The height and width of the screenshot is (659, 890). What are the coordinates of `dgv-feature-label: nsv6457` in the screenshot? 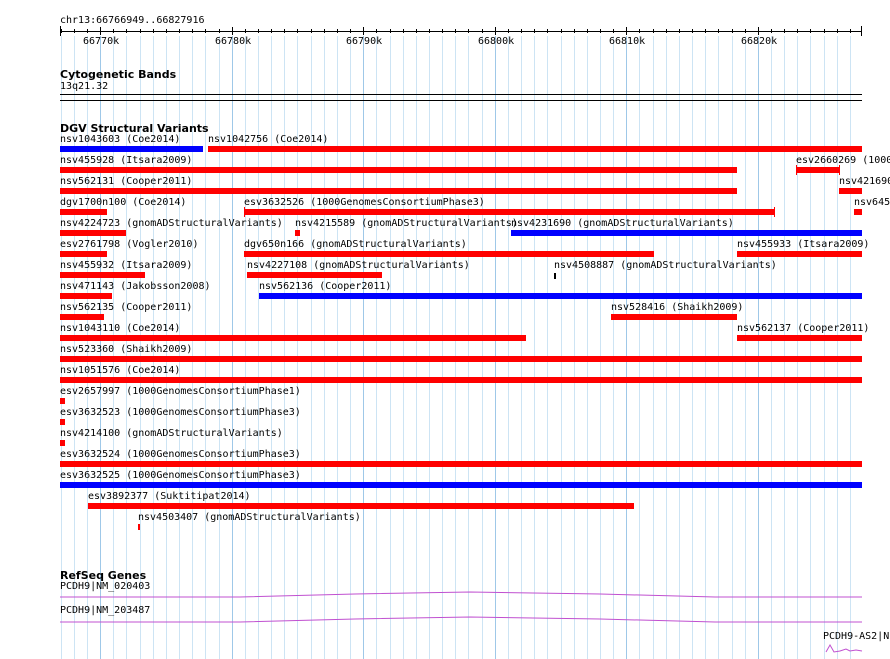 It's located at (872, 202).